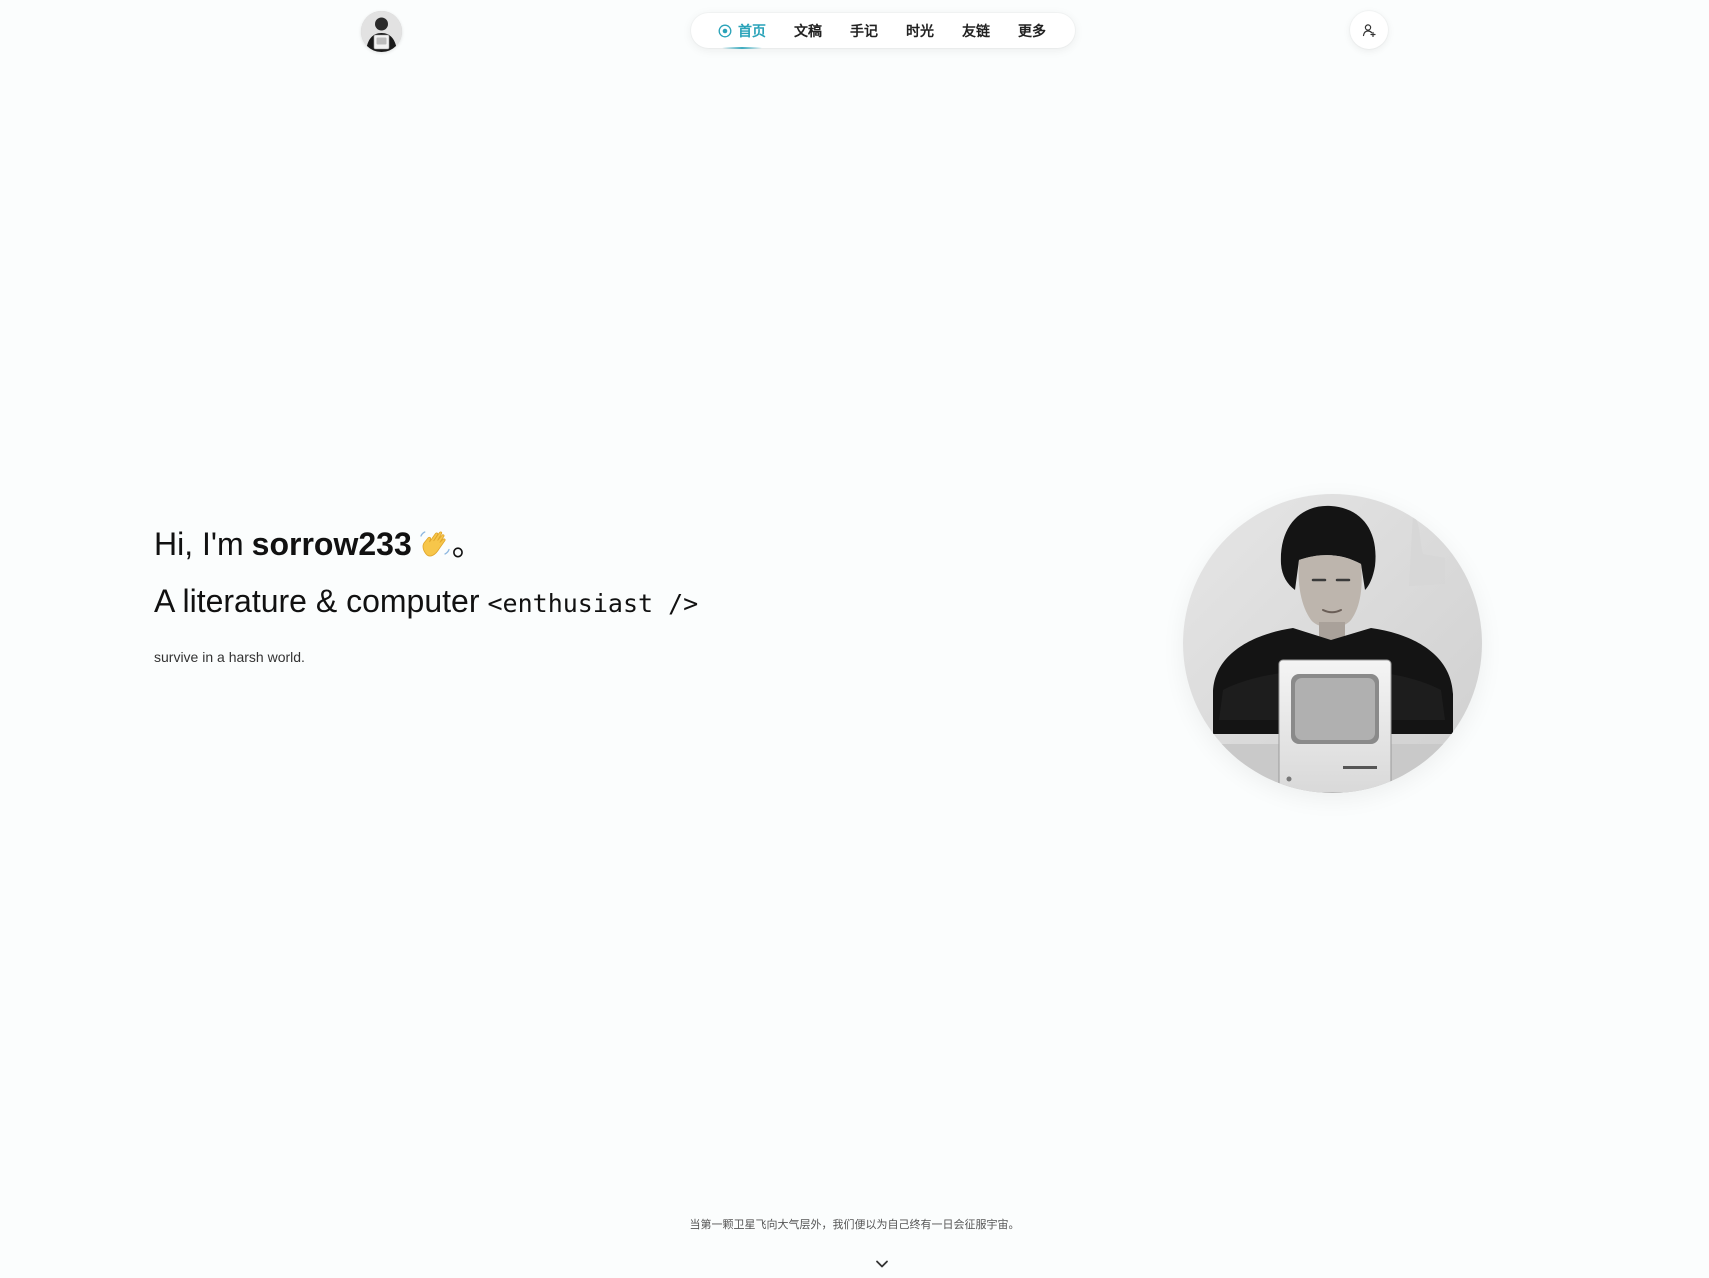  I want to click on nav-item-label: 文稿, so click(808, 30).